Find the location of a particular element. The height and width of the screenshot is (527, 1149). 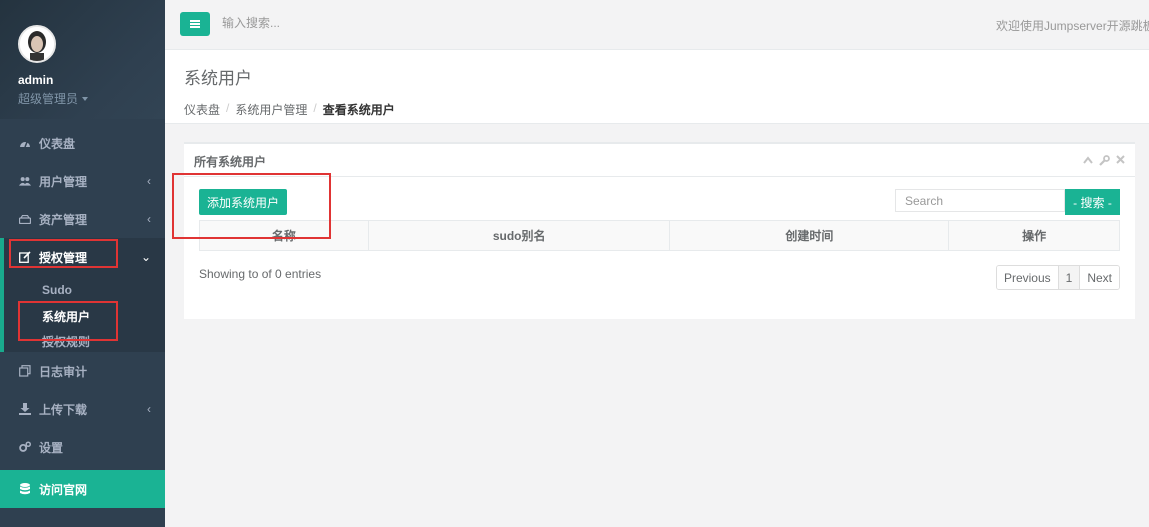

copy-icon is located at coordinates (25, 371).